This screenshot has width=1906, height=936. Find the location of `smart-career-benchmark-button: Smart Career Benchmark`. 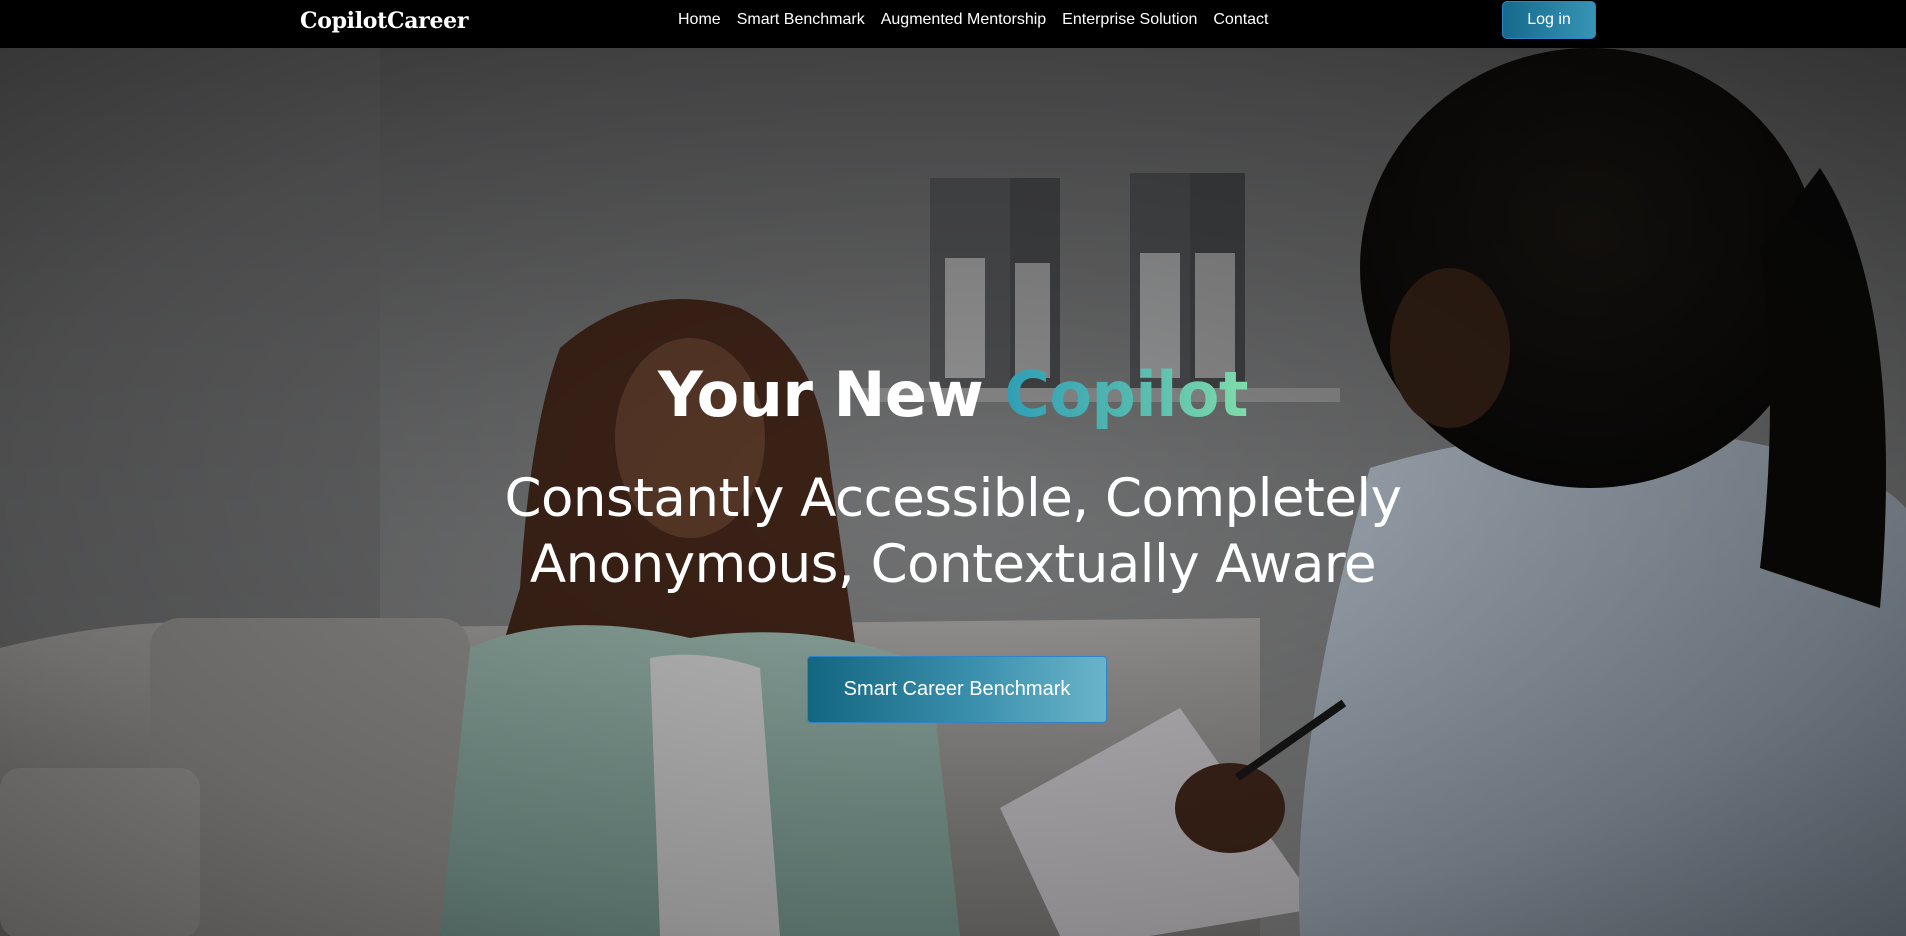

smart-career-benchmark-button: Smart Career Benchmark is located at coordinates (957, 689).